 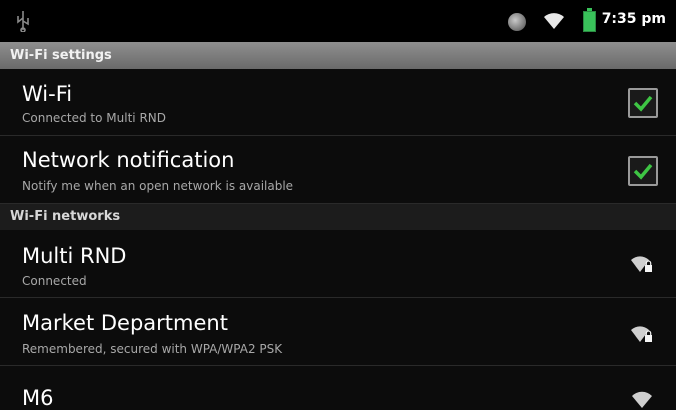 I want to click on wifi-checkbox, so click(x=643, y=103).